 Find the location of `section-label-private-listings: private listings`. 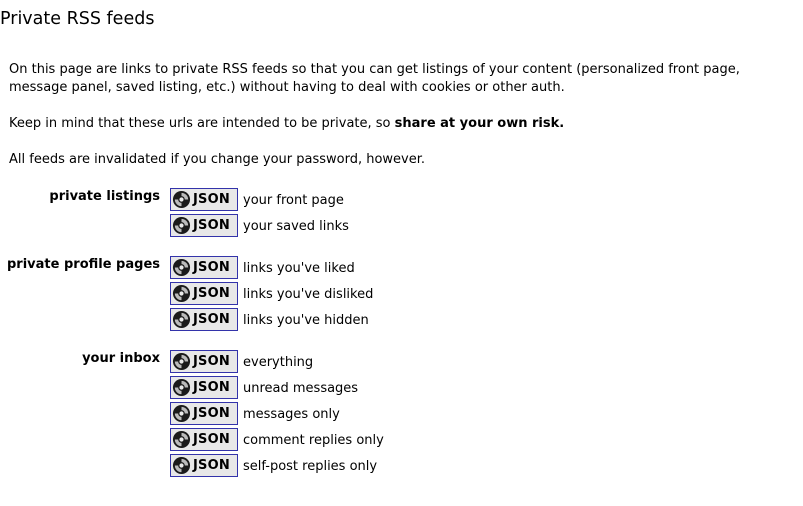

section-label-private-listings: private listings is located at coordinates (104, 196).